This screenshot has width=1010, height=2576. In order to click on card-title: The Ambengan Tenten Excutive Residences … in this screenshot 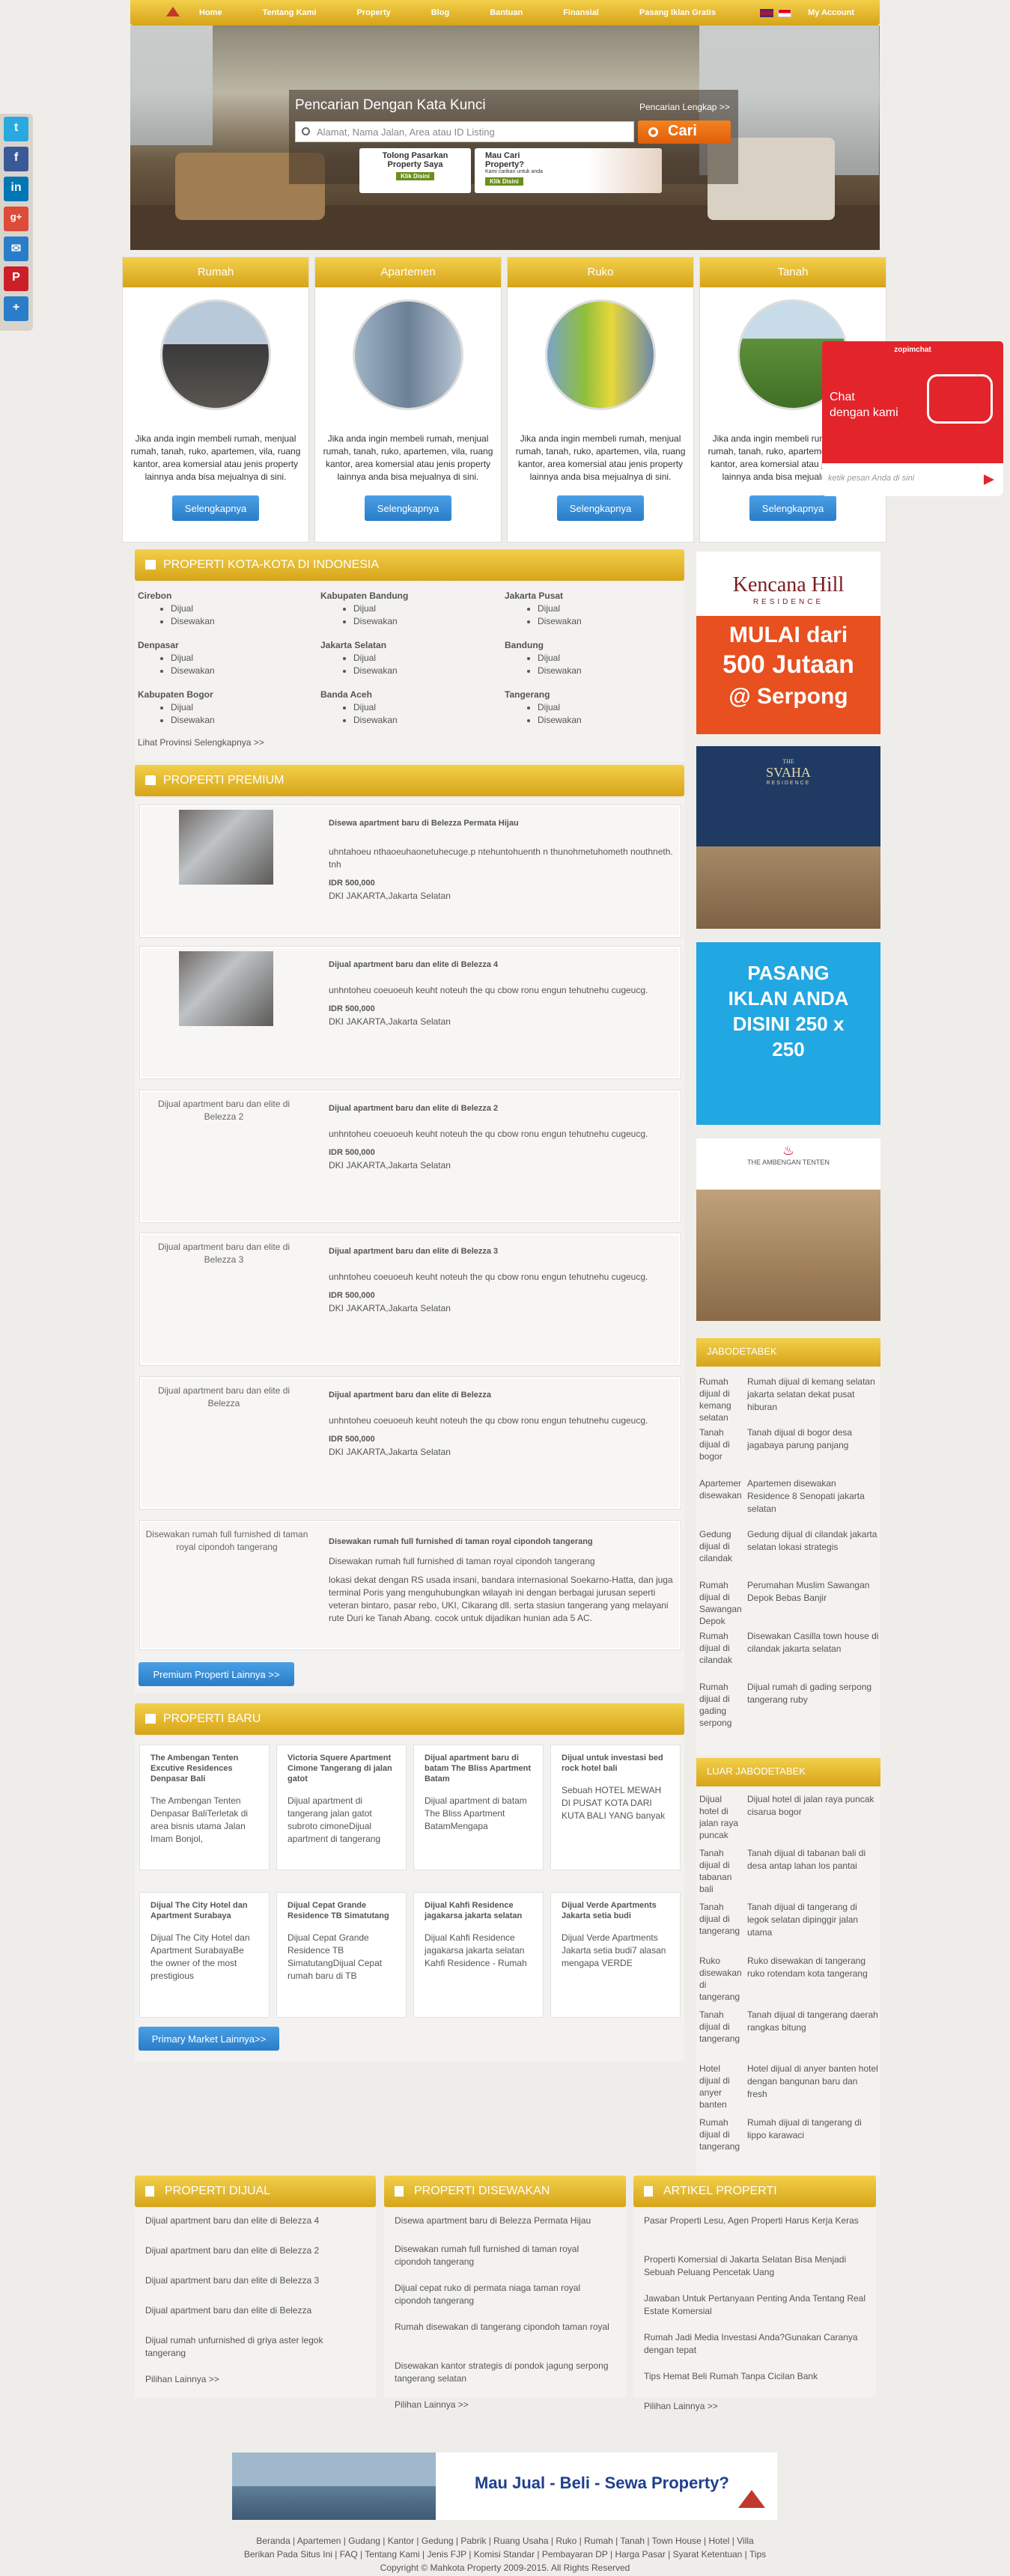, I will do `click(204, 1769)`.